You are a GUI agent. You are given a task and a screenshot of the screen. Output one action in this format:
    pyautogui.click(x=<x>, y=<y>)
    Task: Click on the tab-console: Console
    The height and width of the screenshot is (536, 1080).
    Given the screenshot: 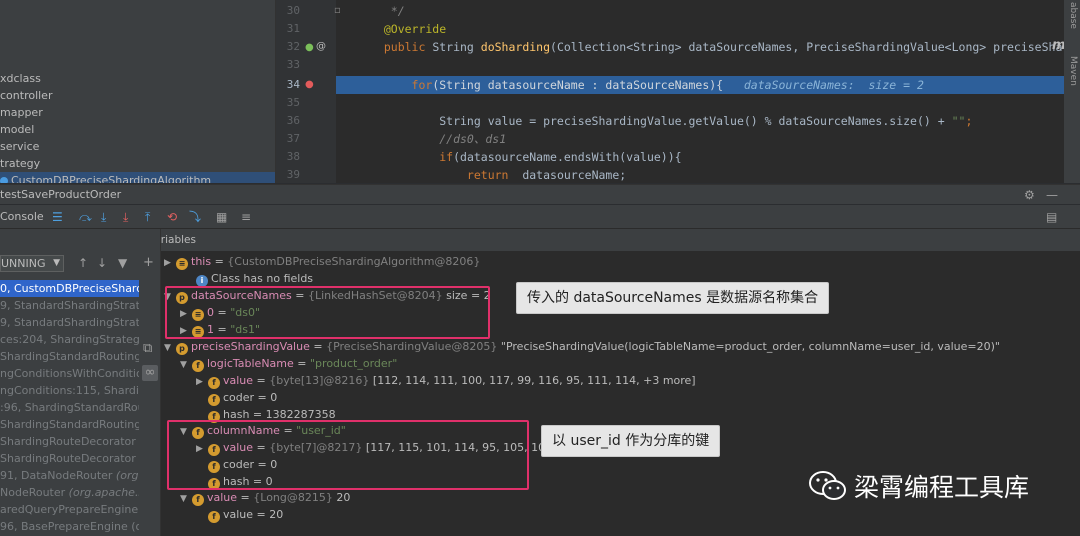 What is the action you would take?
    pyautogui.click(x=22, y=216)
    